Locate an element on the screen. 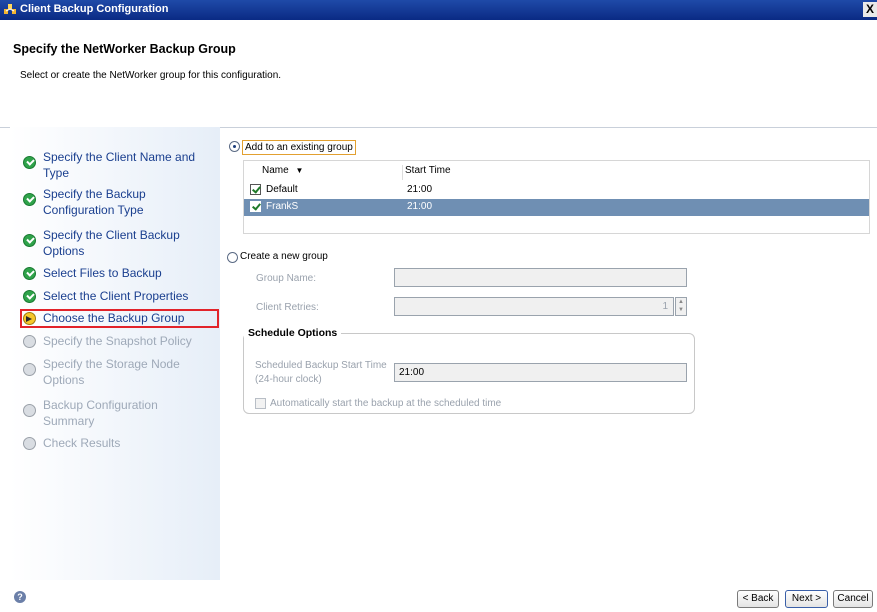  window-title: Client Backup Configuration is located at coordinates (94, 9).